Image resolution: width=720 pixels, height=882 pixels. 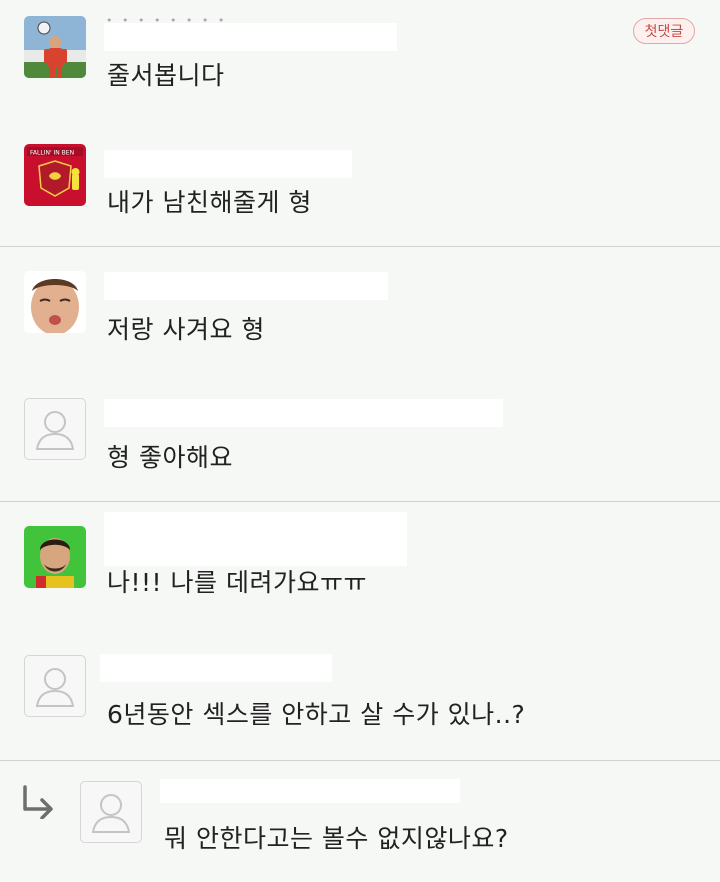 I want to click on reply-text: 뭐 안한다고는 볼수 없지않나요?, so click(x=336, y=838).